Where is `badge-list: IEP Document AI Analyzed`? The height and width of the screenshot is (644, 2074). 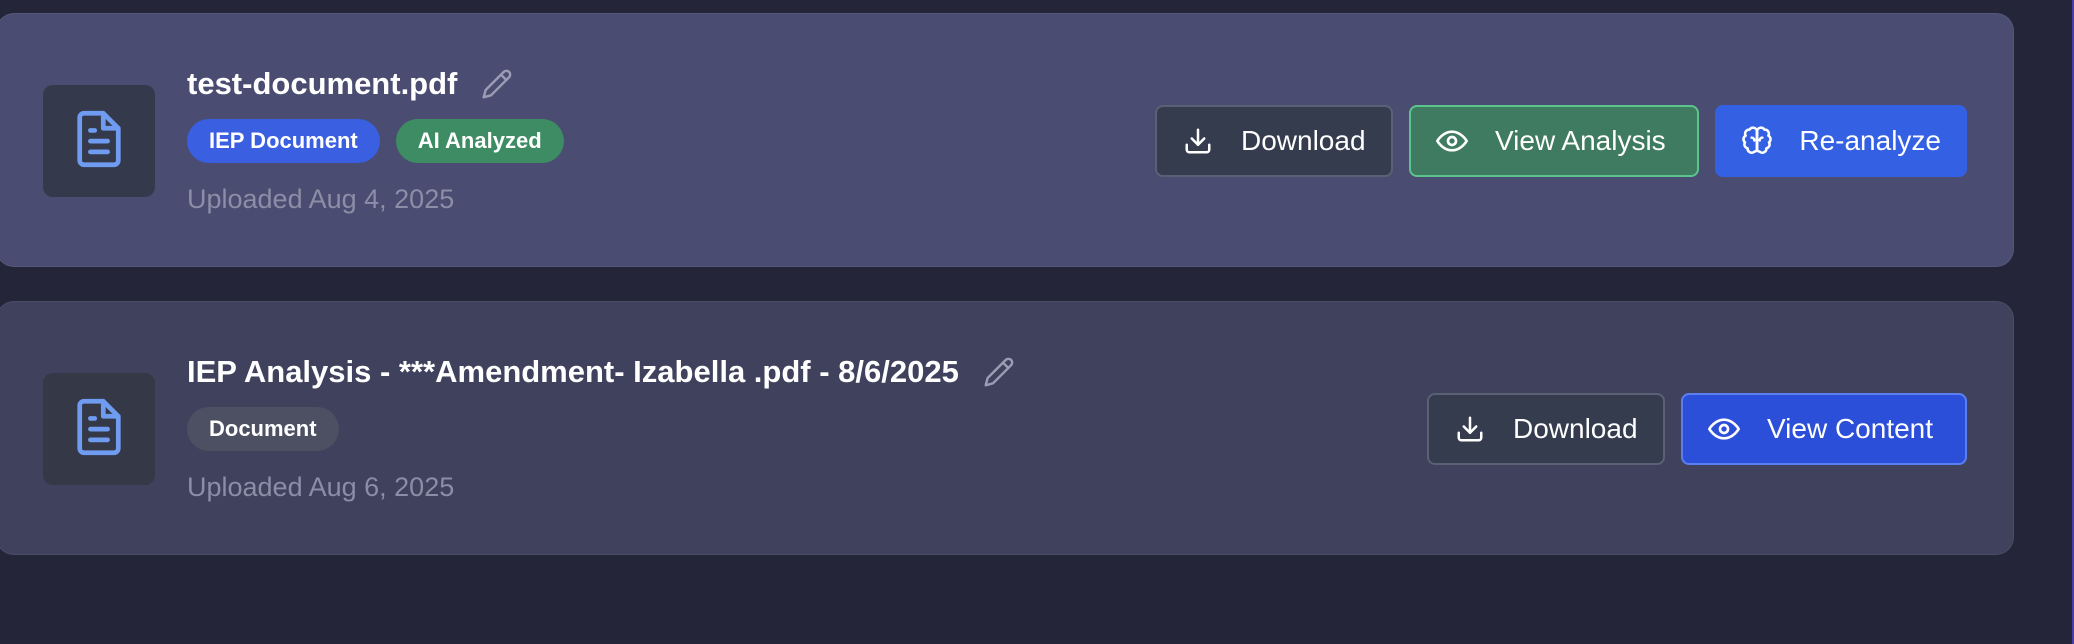
badge-list: IEP Document AI Analyzed is located at coordinates (375, 141).